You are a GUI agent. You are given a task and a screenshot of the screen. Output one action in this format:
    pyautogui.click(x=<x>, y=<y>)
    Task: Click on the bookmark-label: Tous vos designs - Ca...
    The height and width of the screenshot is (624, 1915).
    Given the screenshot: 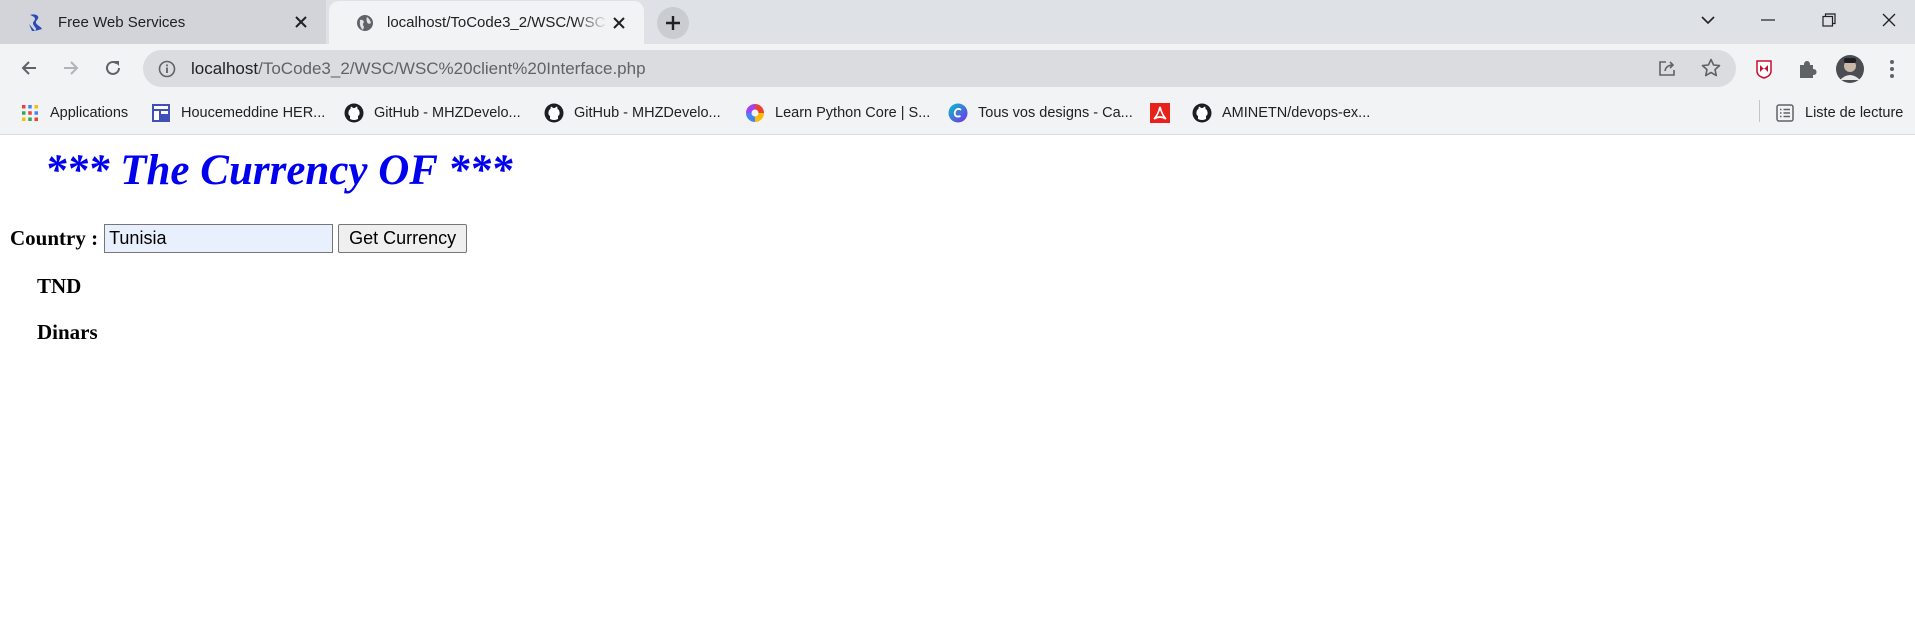 What is the action you would take?
    pyautogui.click(x=1055, y=113)
    